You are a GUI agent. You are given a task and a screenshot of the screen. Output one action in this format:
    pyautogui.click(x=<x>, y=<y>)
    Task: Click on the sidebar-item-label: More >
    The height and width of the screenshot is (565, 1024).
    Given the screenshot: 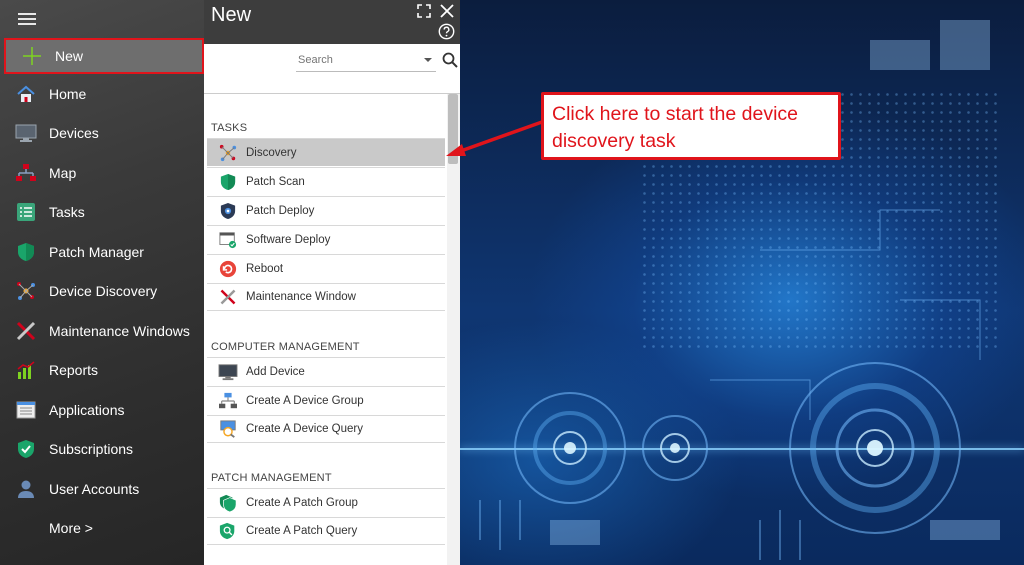 What is the action you would take?
    pyautogui.click(x=71, y=528)
    